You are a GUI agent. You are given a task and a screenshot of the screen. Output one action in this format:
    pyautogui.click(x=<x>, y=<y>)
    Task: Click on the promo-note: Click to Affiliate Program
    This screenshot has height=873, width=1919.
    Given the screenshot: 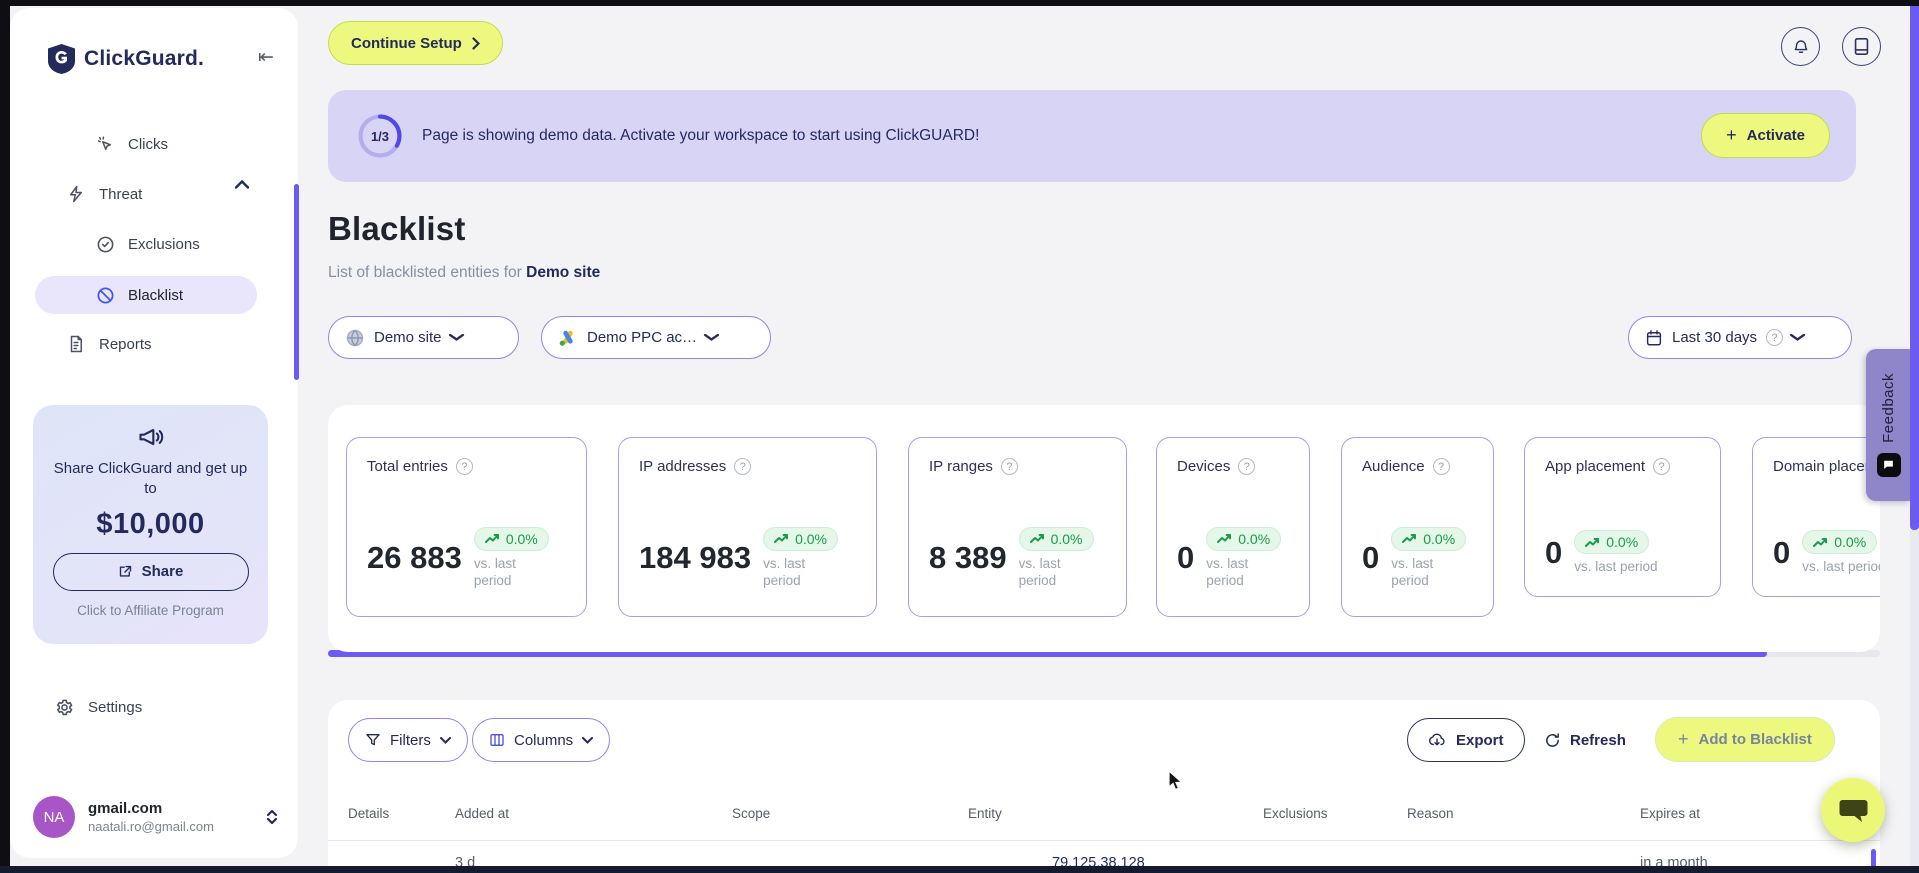 What is the action you would take?
    pyautogui.click(x=150, y=610)
    